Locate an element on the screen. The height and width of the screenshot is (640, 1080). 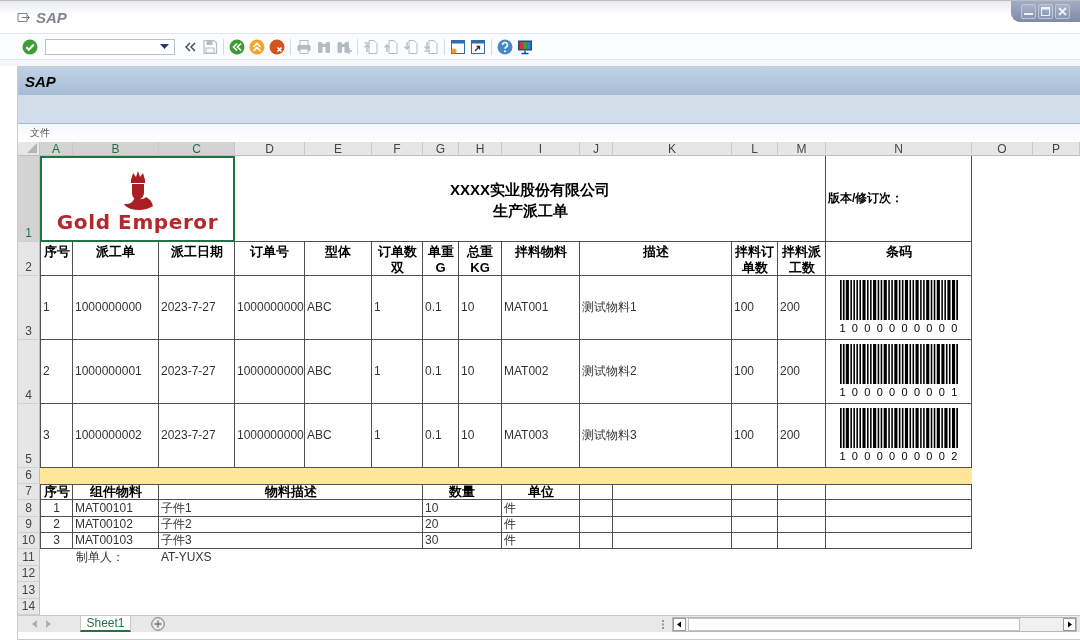
scroll-right-icon is located at coordinates (1069, 624).